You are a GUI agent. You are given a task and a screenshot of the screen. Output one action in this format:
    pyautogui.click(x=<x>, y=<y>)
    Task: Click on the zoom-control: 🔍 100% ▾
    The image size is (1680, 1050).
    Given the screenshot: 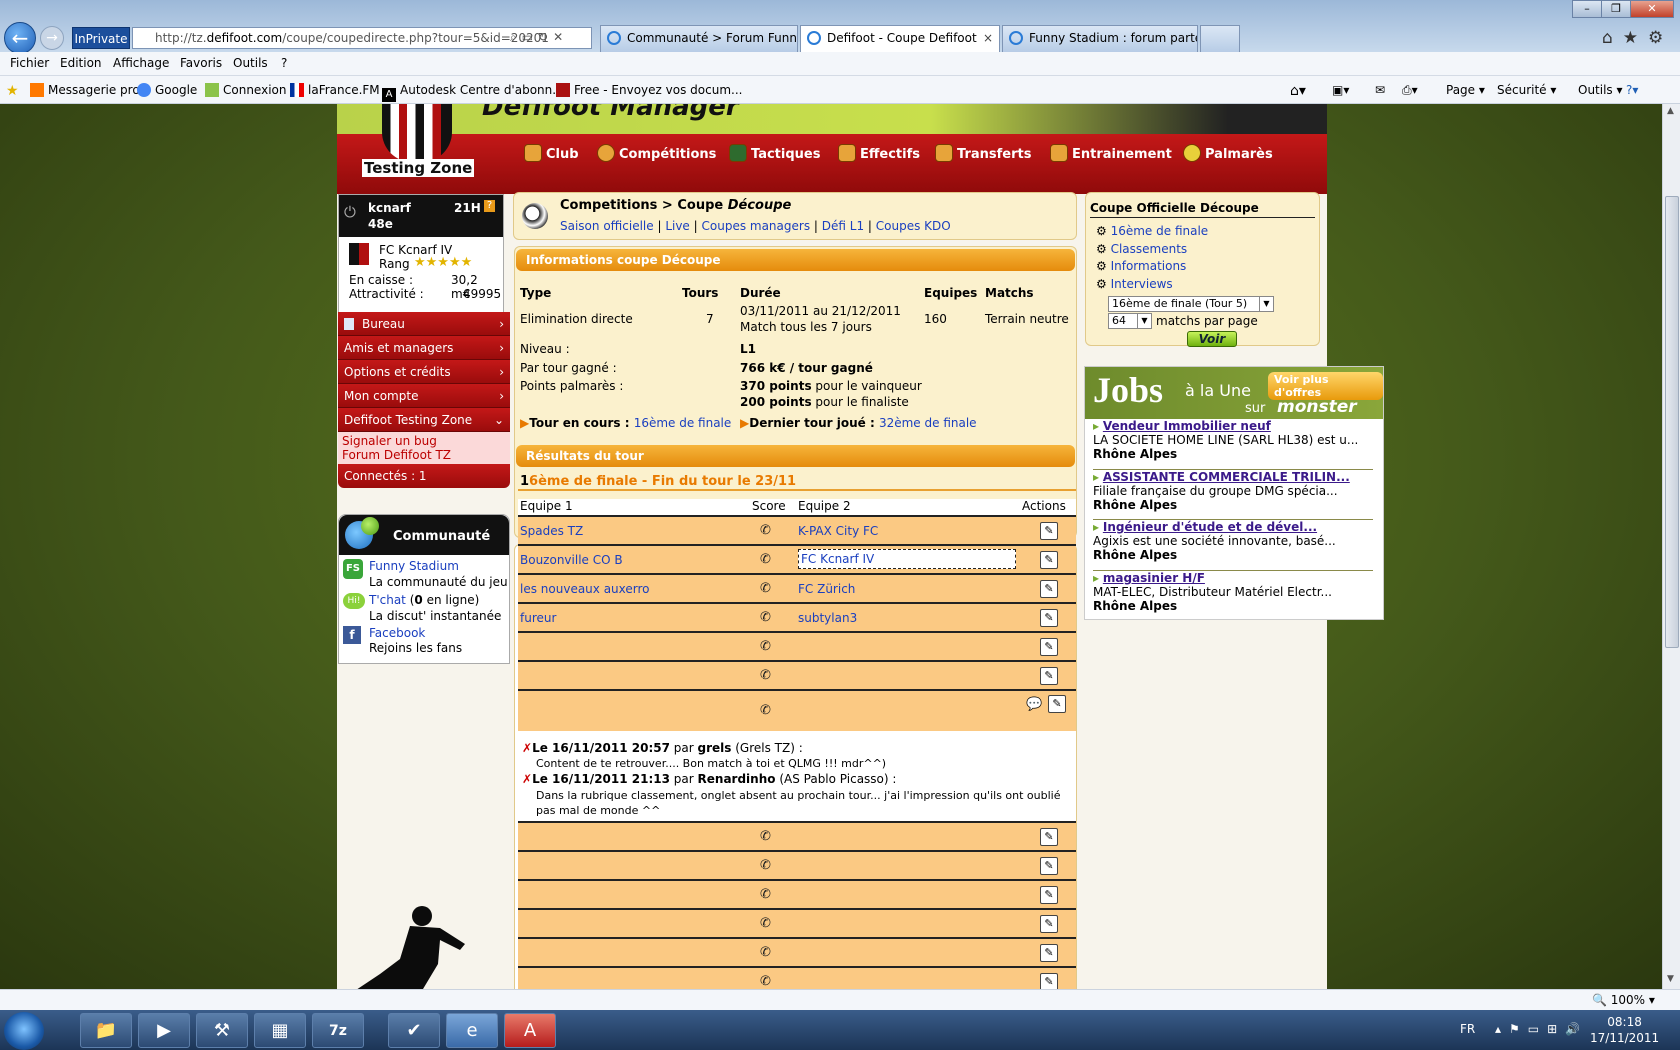 What is the action you would take?
    pyautogui.click(x=1623, y=1000)
    